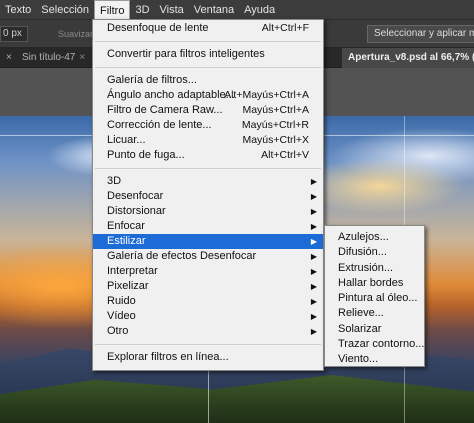 The width and height of the screenshot is (474, 423). What do you see at coordinates (285, 155) in the screenshot?
I see `shortcut-label: Alt+Ctrl+V` at bounding box center [285, 155].